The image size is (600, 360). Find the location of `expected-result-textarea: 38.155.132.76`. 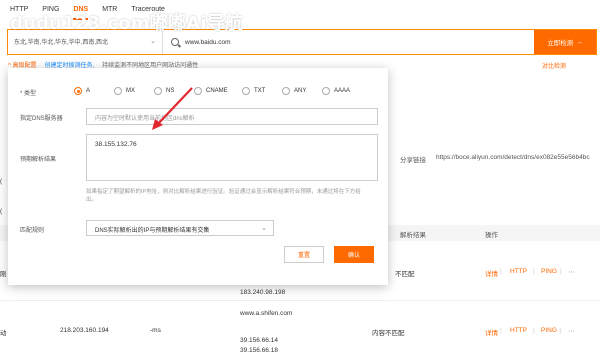

expected-result-textarea: 38.155.132.76 is located at coordinates (232, 157).